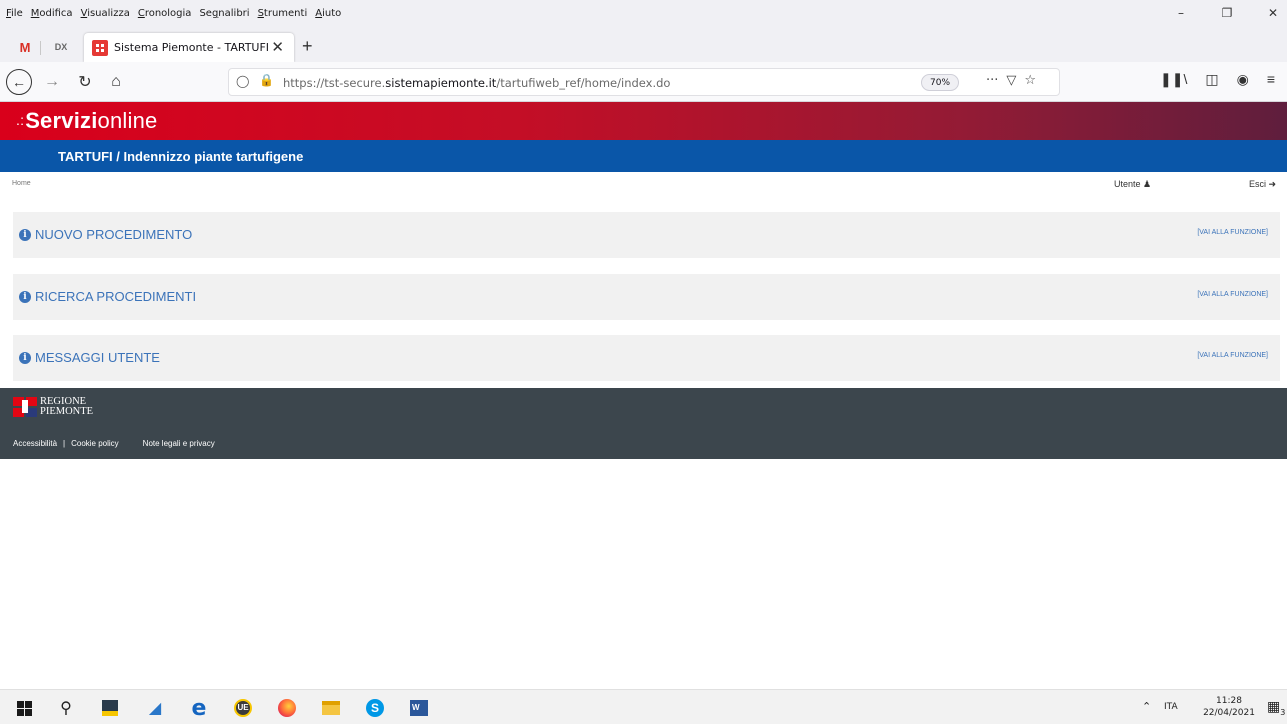 This screenshot has height=724, width=1287. What do you see at coordinates (1171, 707) in the screenshot?
I see `language-indicator: ITA` at bounding box center [1171, 707].